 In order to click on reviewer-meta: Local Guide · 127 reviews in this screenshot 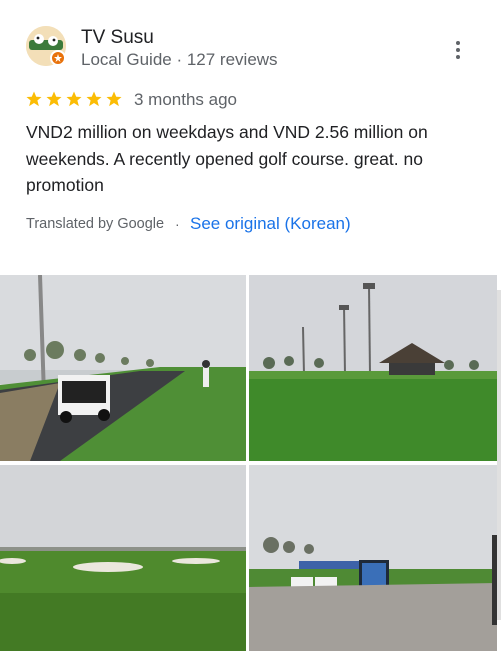, I will do `click(179, 60)`.